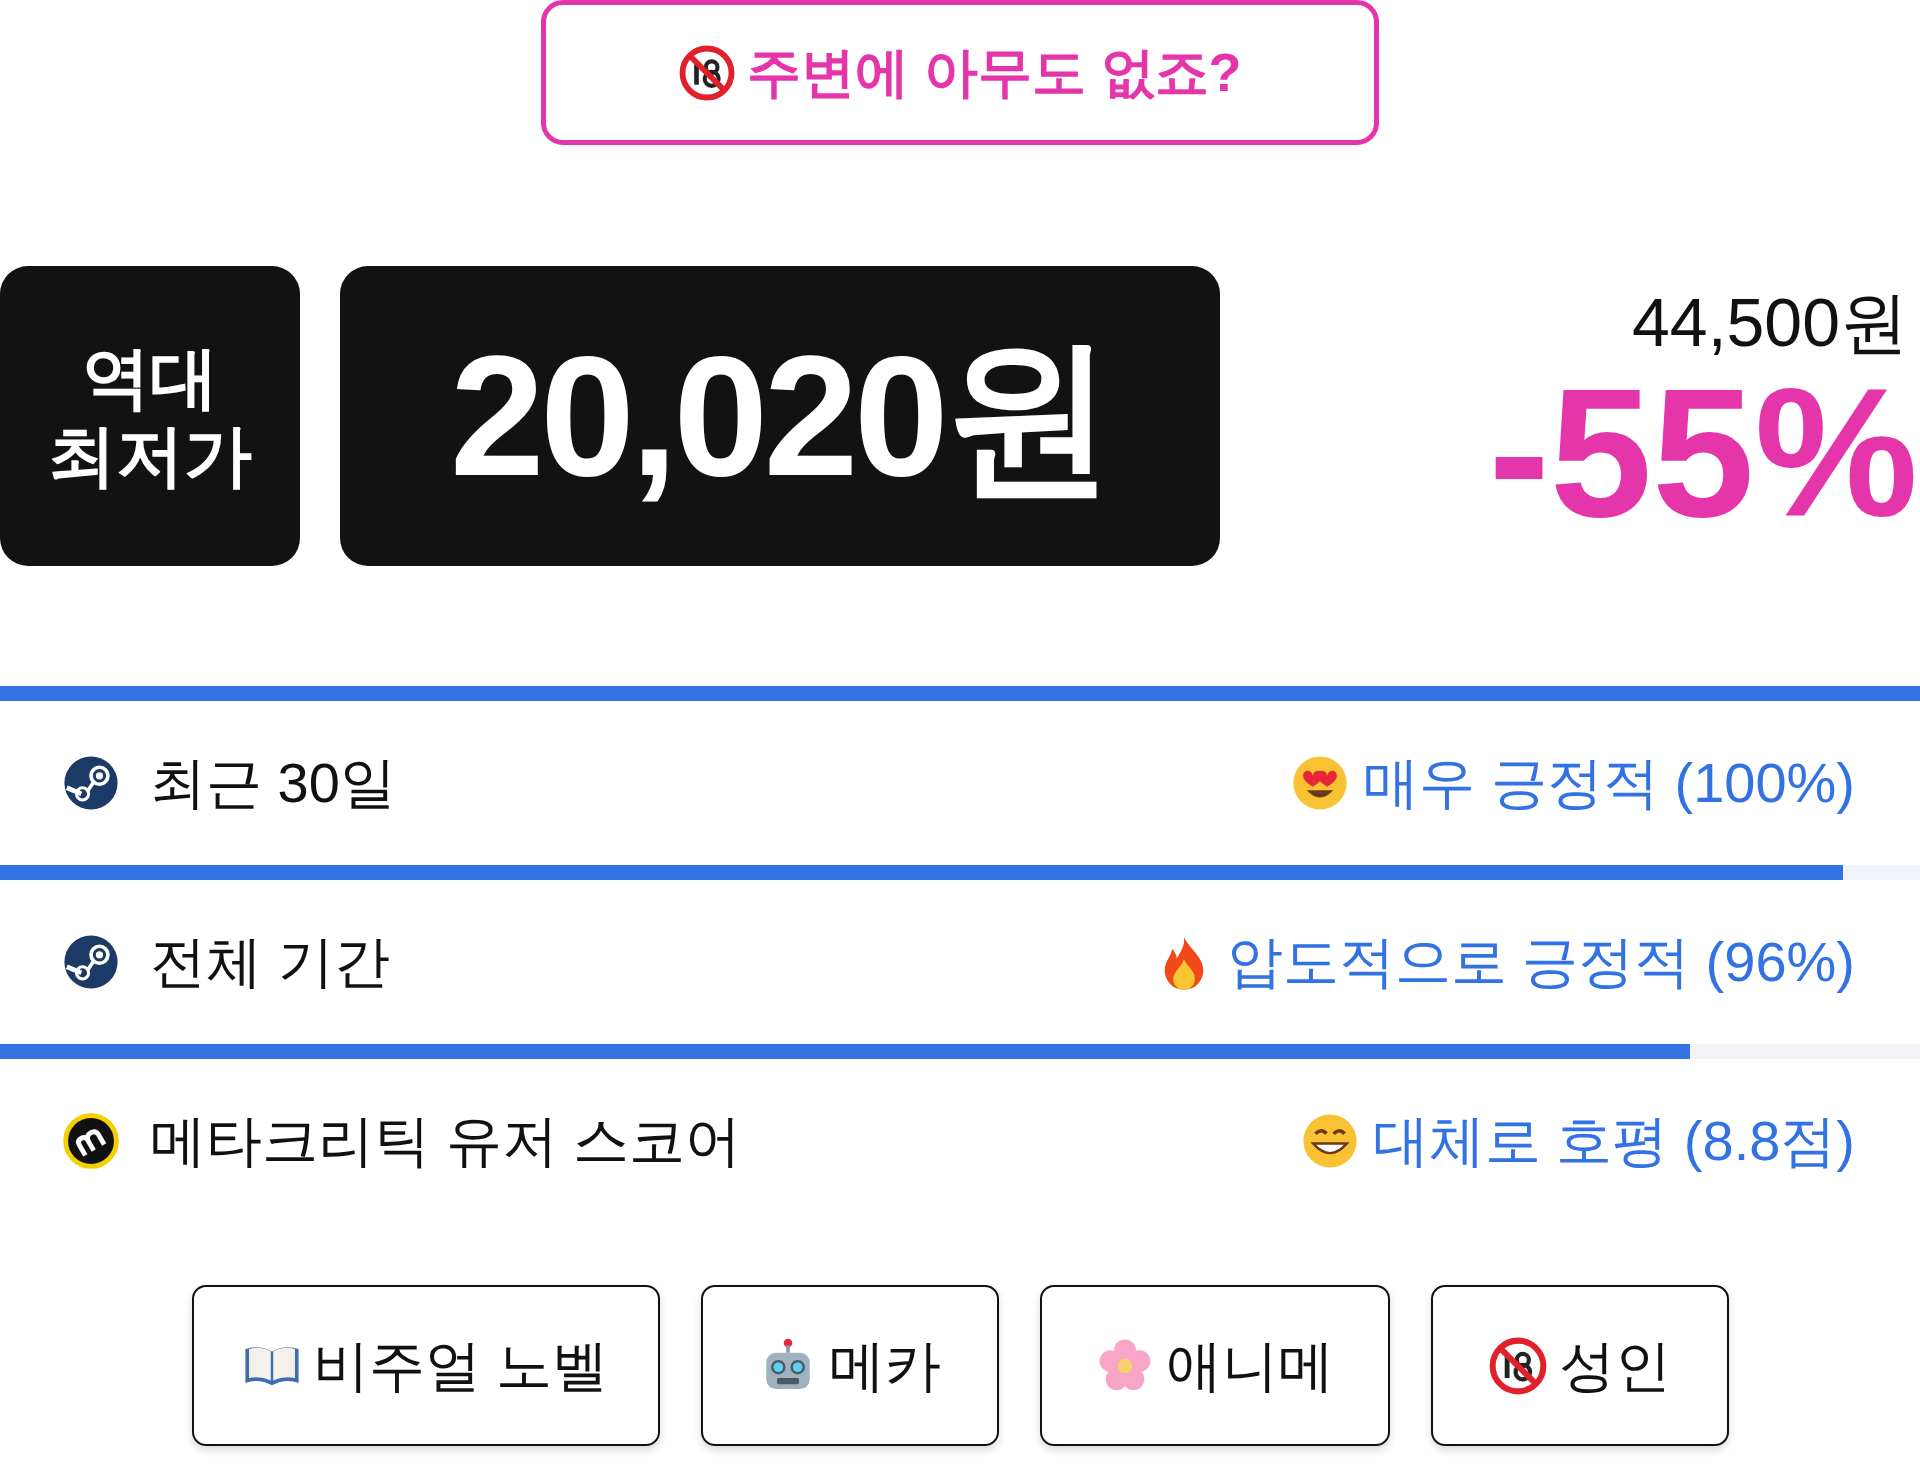 The image size is (1920, 1466). Describe the element at coordinates (849, 1365) in the screenshot. I see `tag-button: 메카` at that location.